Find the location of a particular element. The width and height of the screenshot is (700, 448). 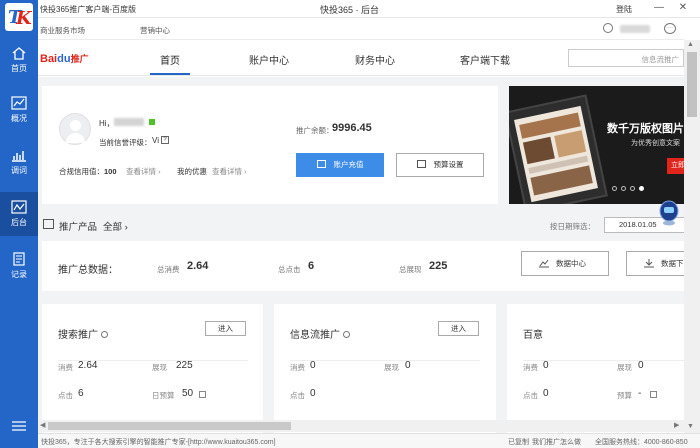

search-placeholder: 信息流推广 is located at coordinates (660, 59).